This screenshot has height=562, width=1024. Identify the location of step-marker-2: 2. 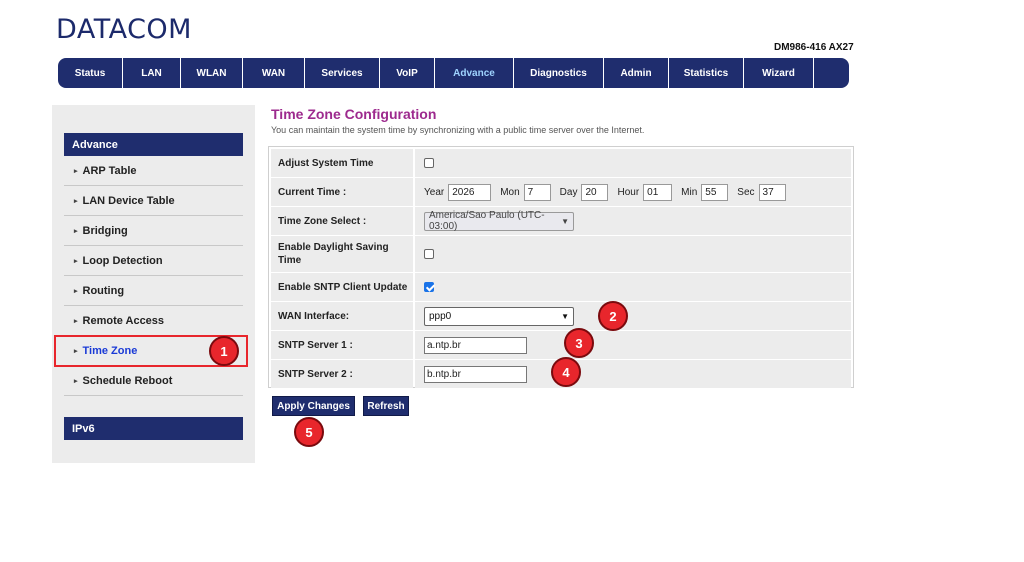
(613, 316).